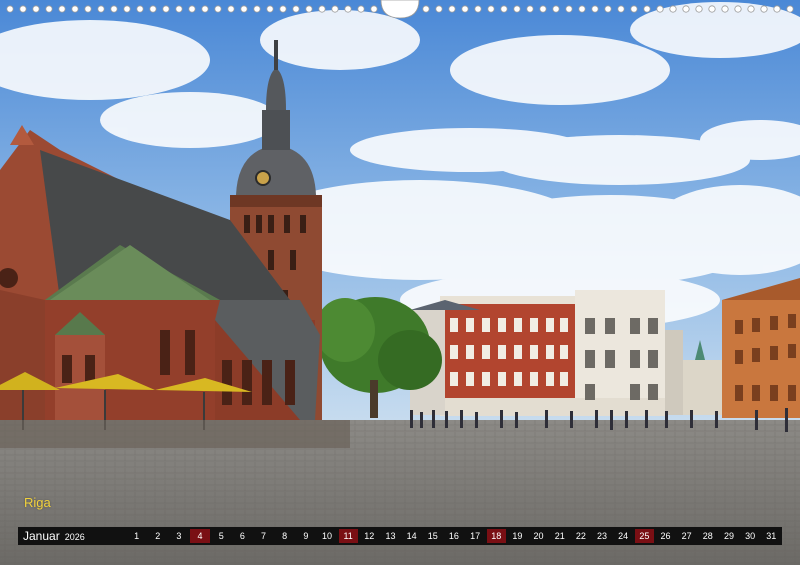 The height and width of the screenshot is (565, 800). Describe the element at coordinates (285, 536) in the screenshot. I see `day-cell: 8` at that location.